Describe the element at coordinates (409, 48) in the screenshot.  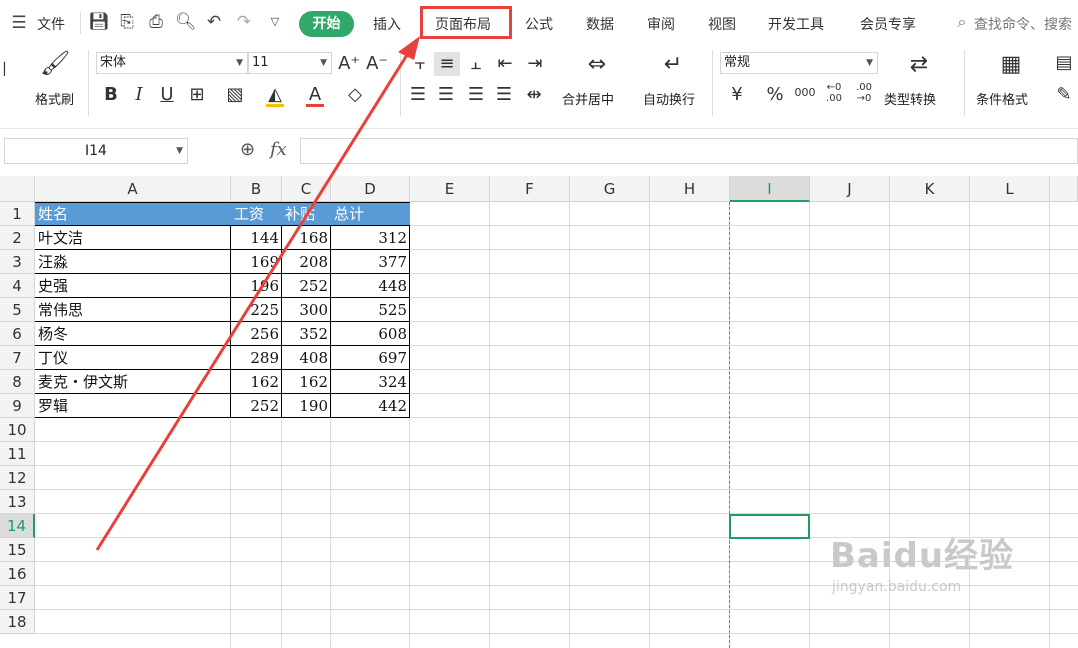
I see `arrow-head` at that location.